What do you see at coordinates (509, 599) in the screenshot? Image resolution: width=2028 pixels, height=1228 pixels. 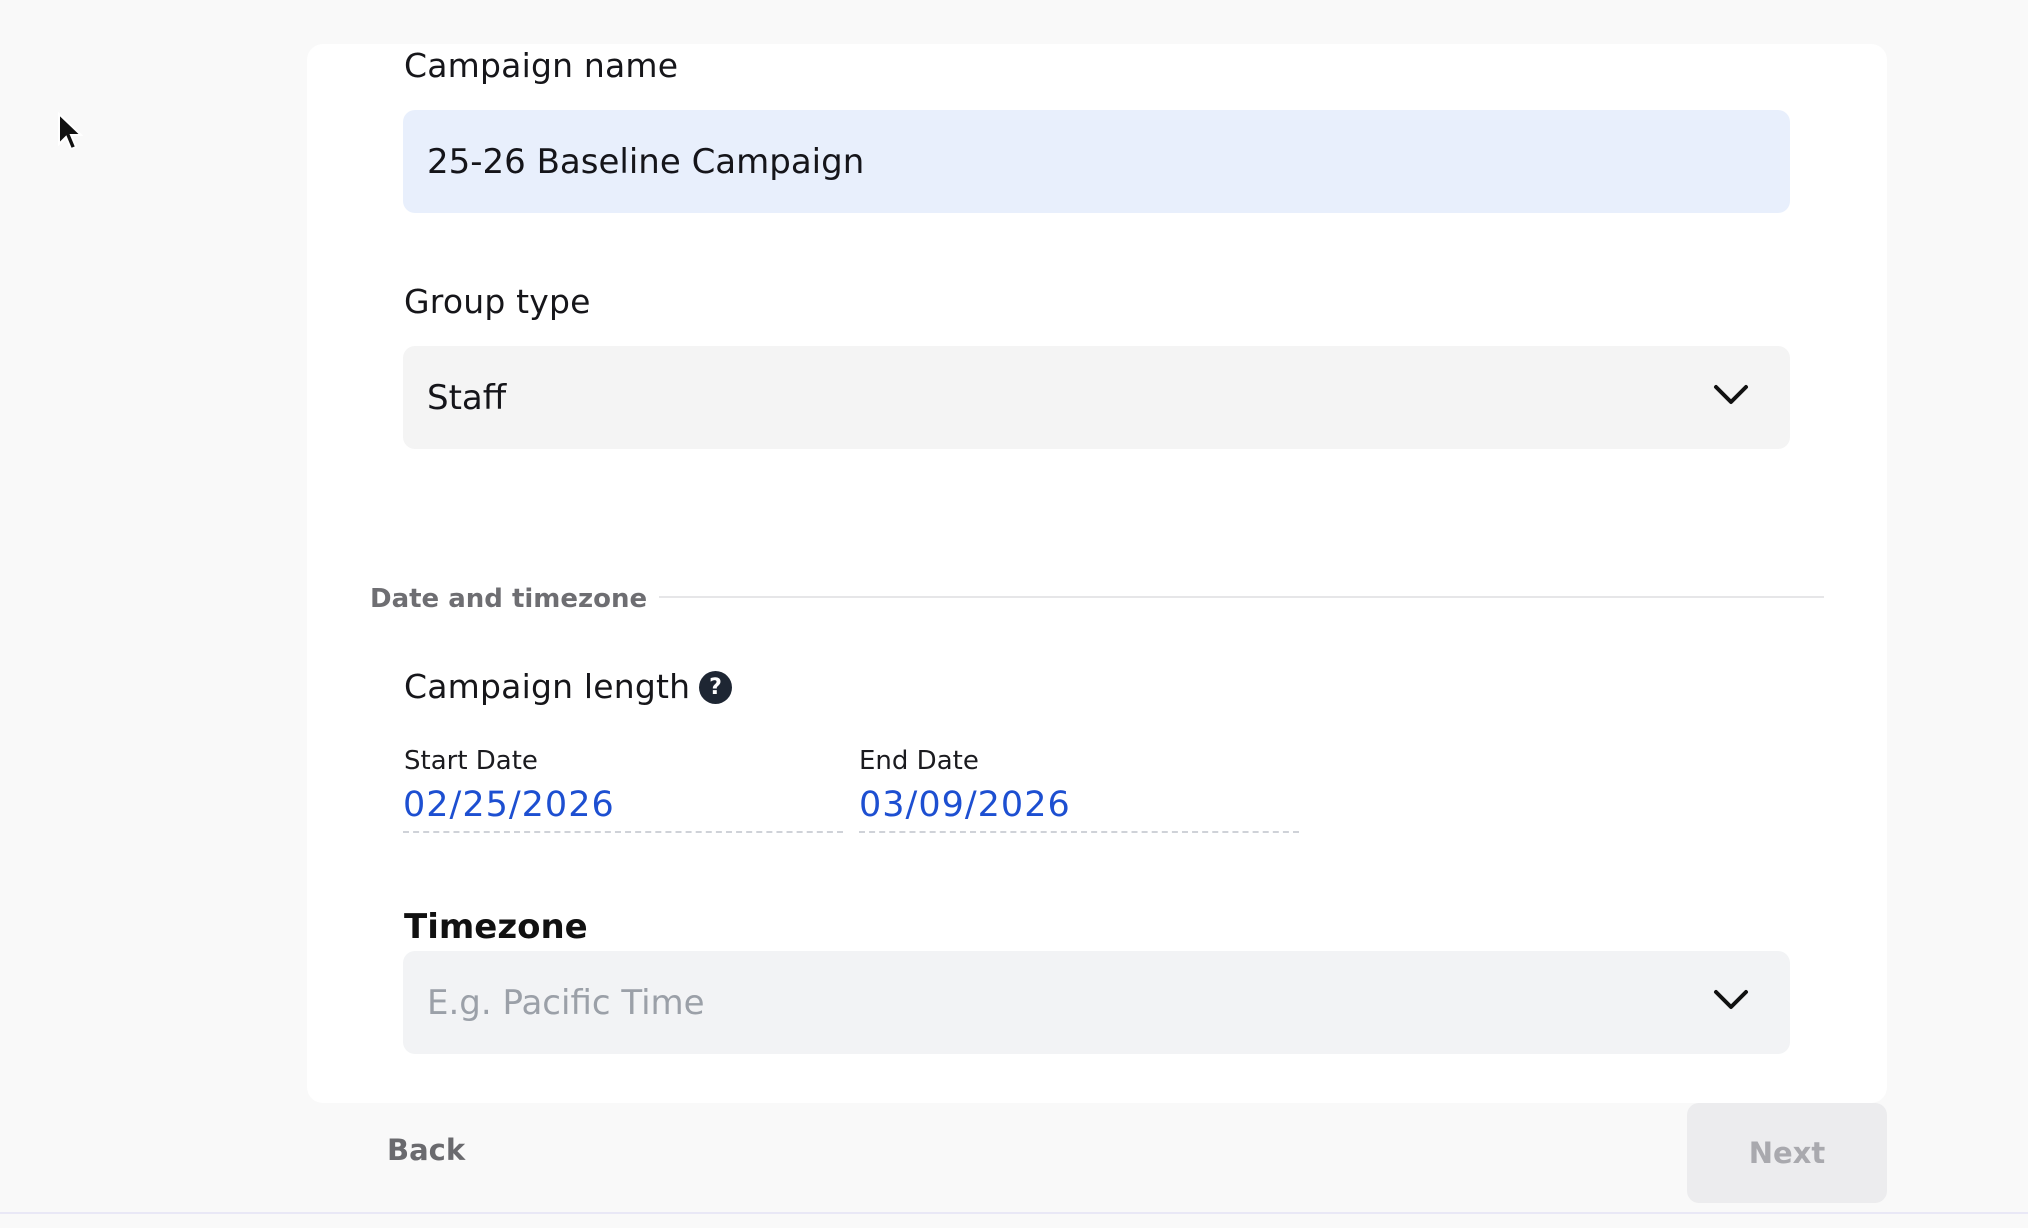 I see `date-timezone-section-title: Date and timezone` at bounding box center [509, 599].